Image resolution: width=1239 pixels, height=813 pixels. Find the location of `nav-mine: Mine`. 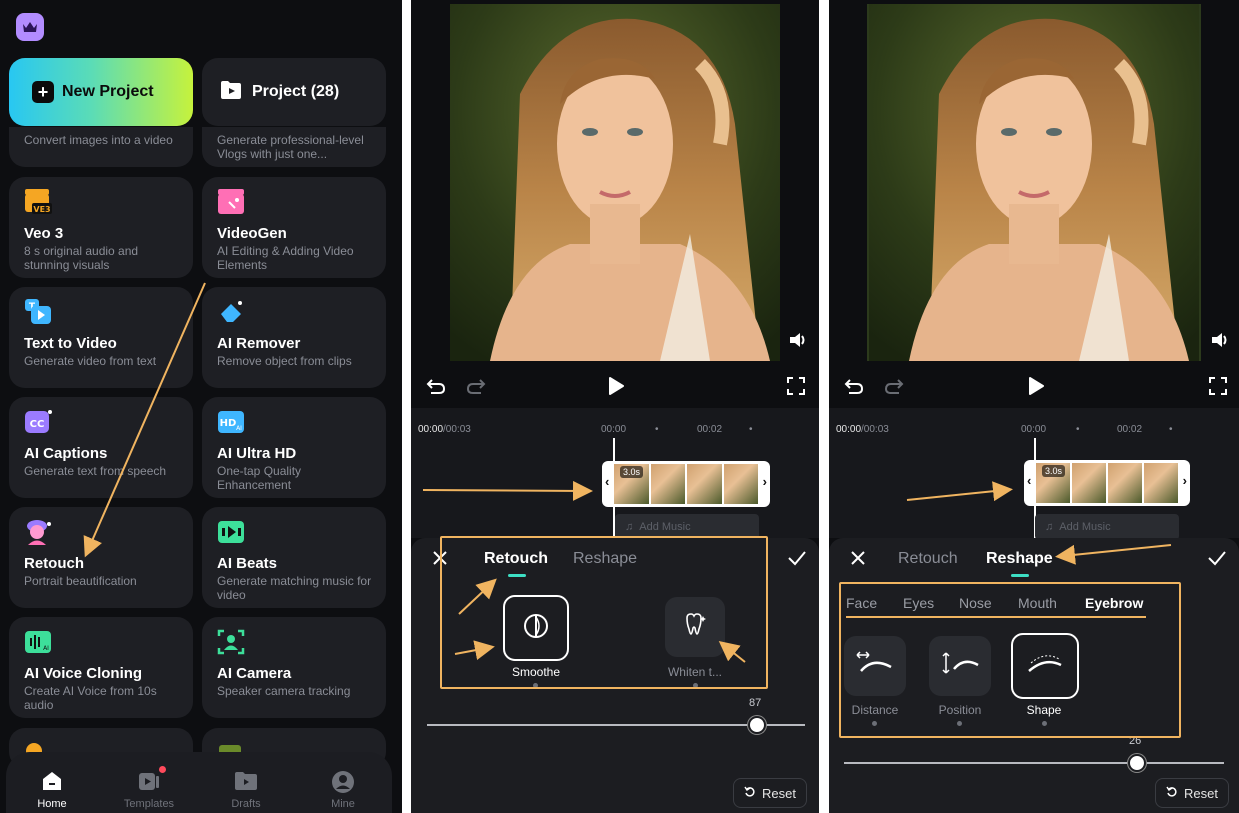

nav-mine: Mine is located at coordinates (343, 782).